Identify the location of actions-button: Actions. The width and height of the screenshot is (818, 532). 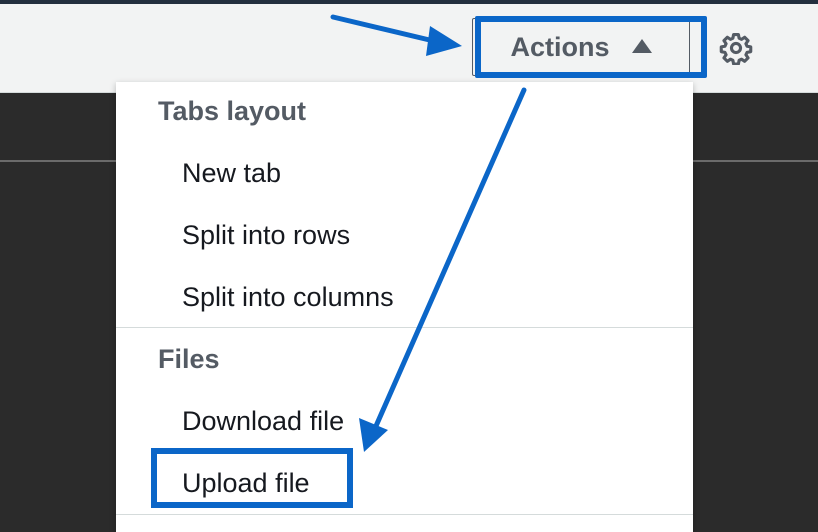
(581, 47).